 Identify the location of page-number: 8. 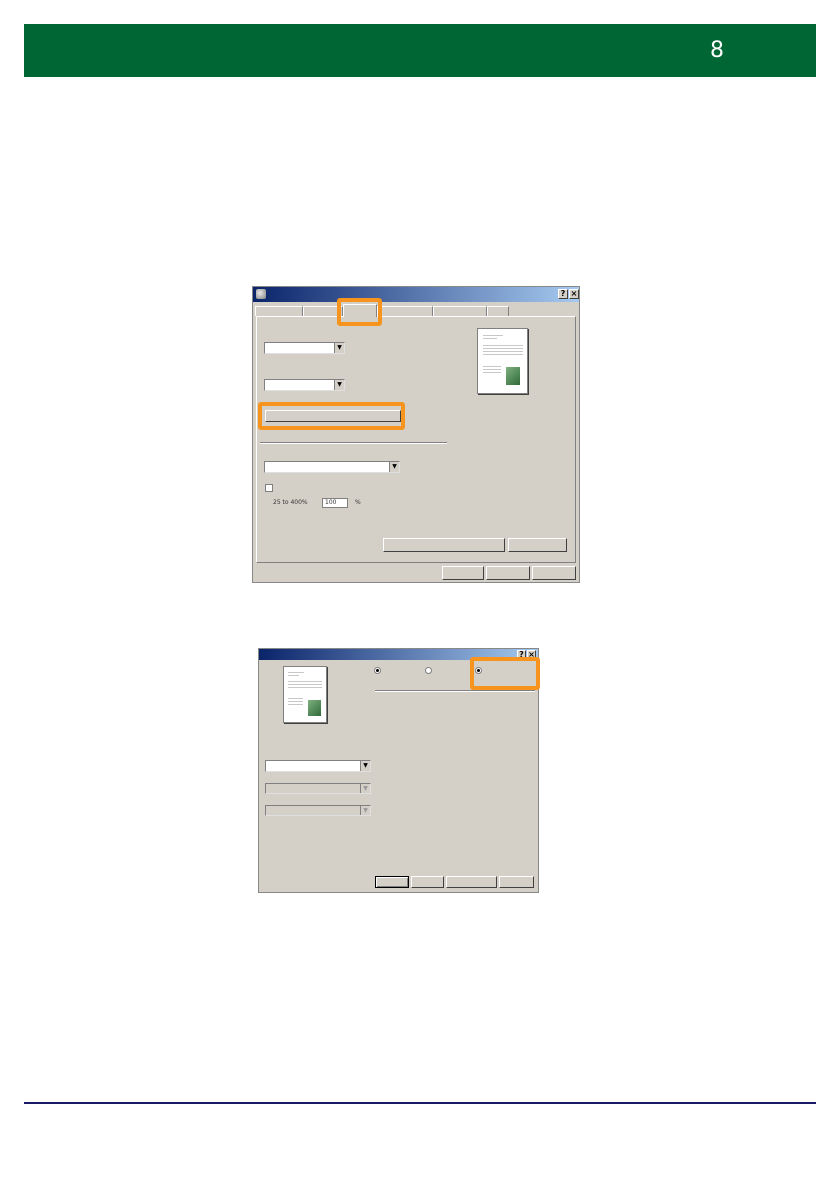
(717, 50).